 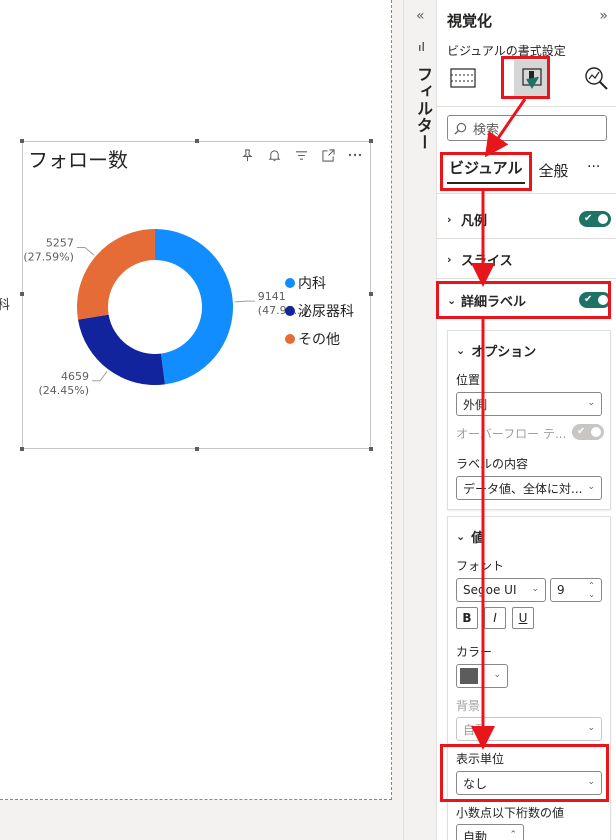 I want to click on font-label: フォント, so click(x=480, y=566).